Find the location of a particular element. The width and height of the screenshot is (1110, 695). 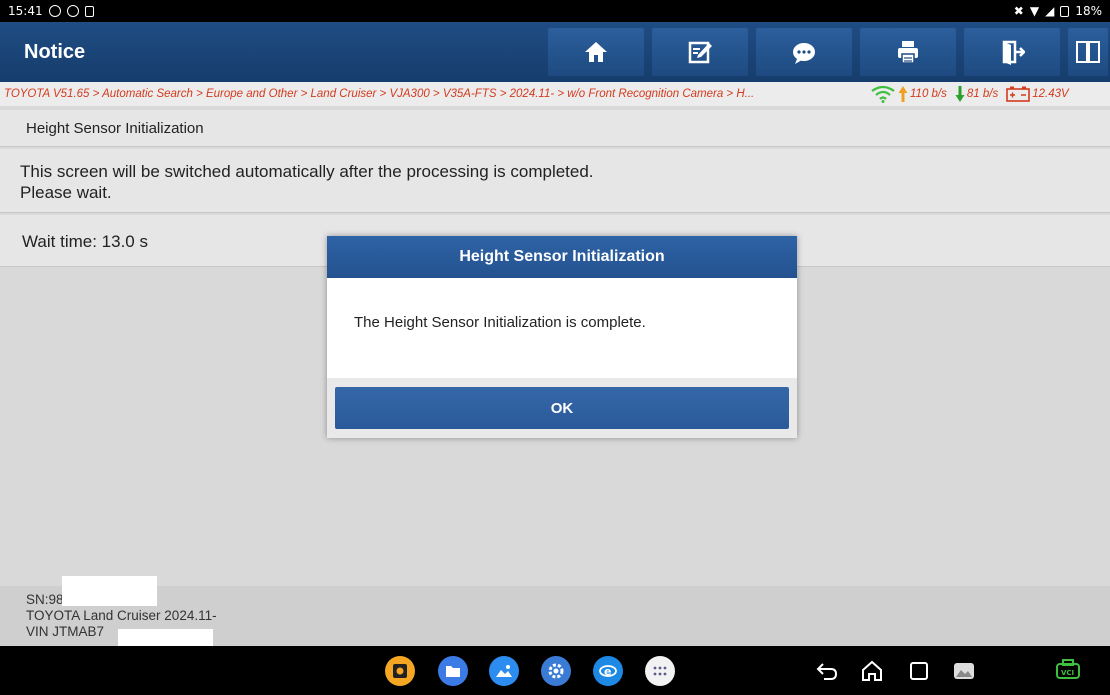

vci-button: VCI is located at coordinates (1068, 671).